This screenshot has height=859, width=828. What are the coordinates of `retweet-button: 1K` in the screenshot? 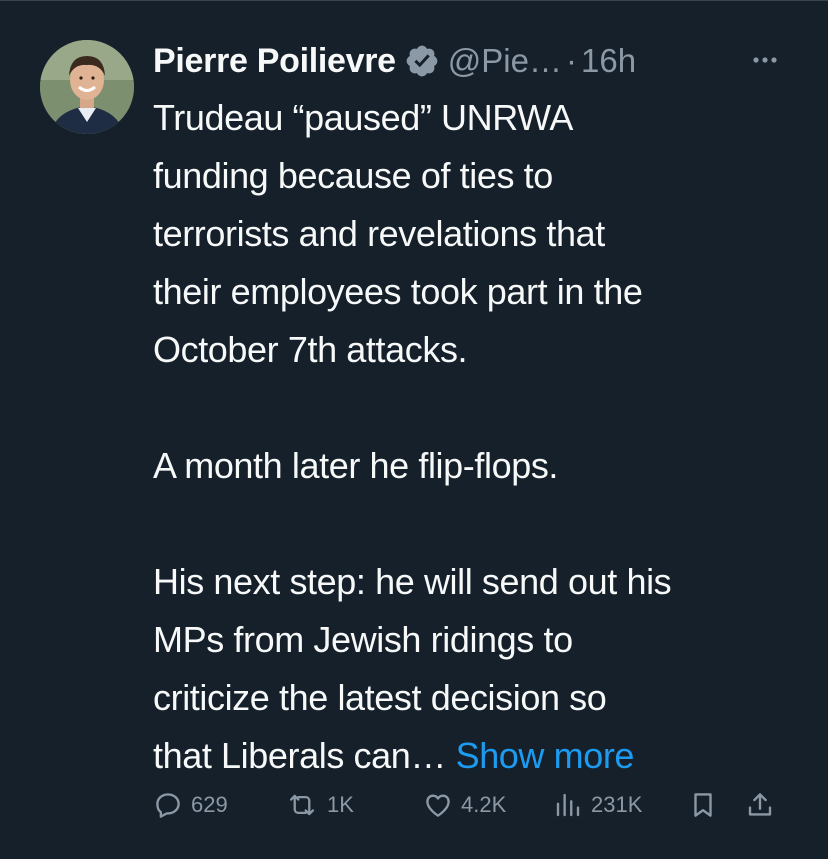 It's located at (319, 805).